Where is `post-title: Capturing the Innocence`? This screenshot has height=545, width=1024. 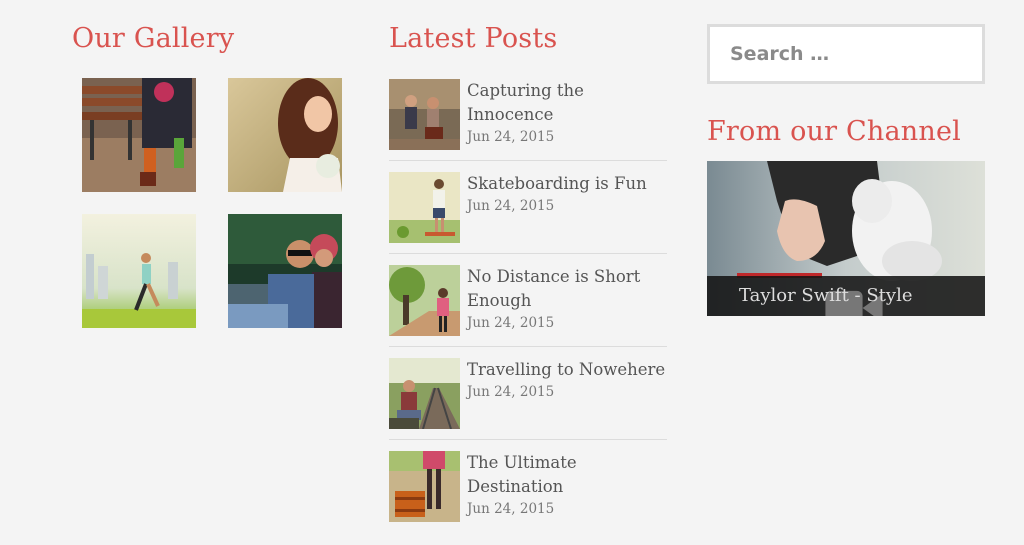 post-title: Capturing the Innocence is located at coordinates (567, 103).